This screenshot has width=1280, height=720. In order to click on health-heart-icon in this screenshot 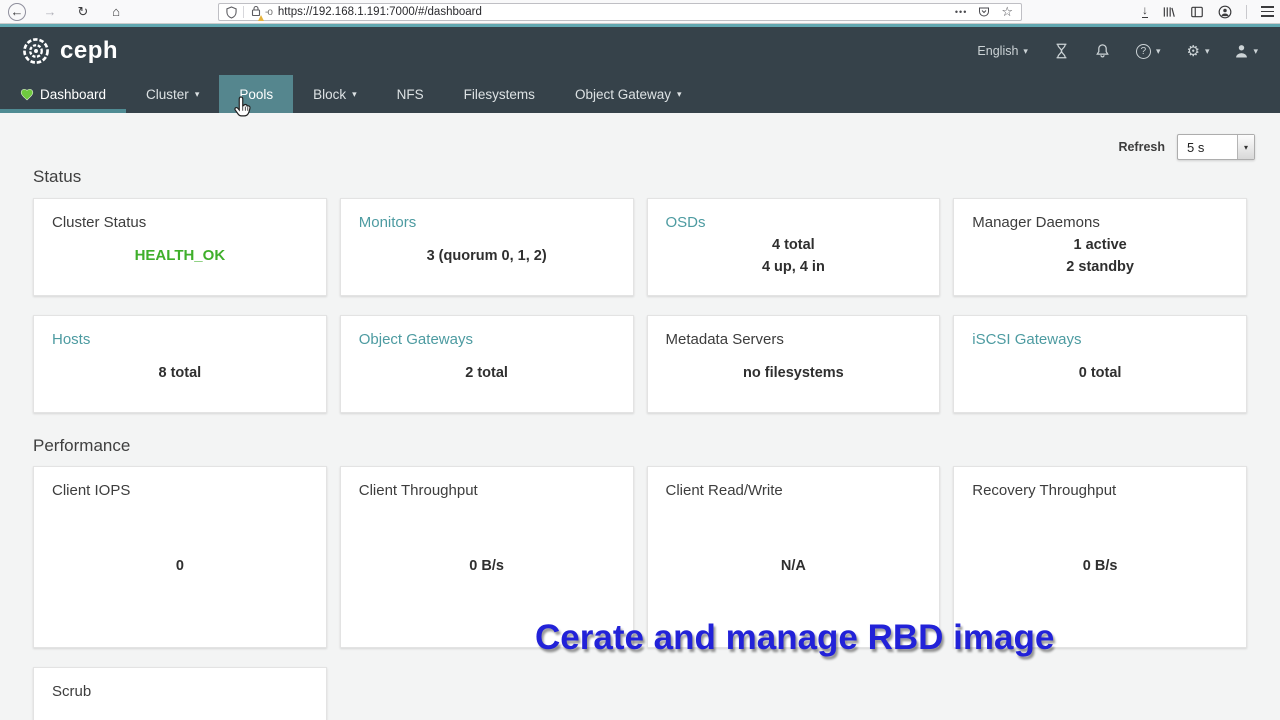, I will do `click(27, 94)`.